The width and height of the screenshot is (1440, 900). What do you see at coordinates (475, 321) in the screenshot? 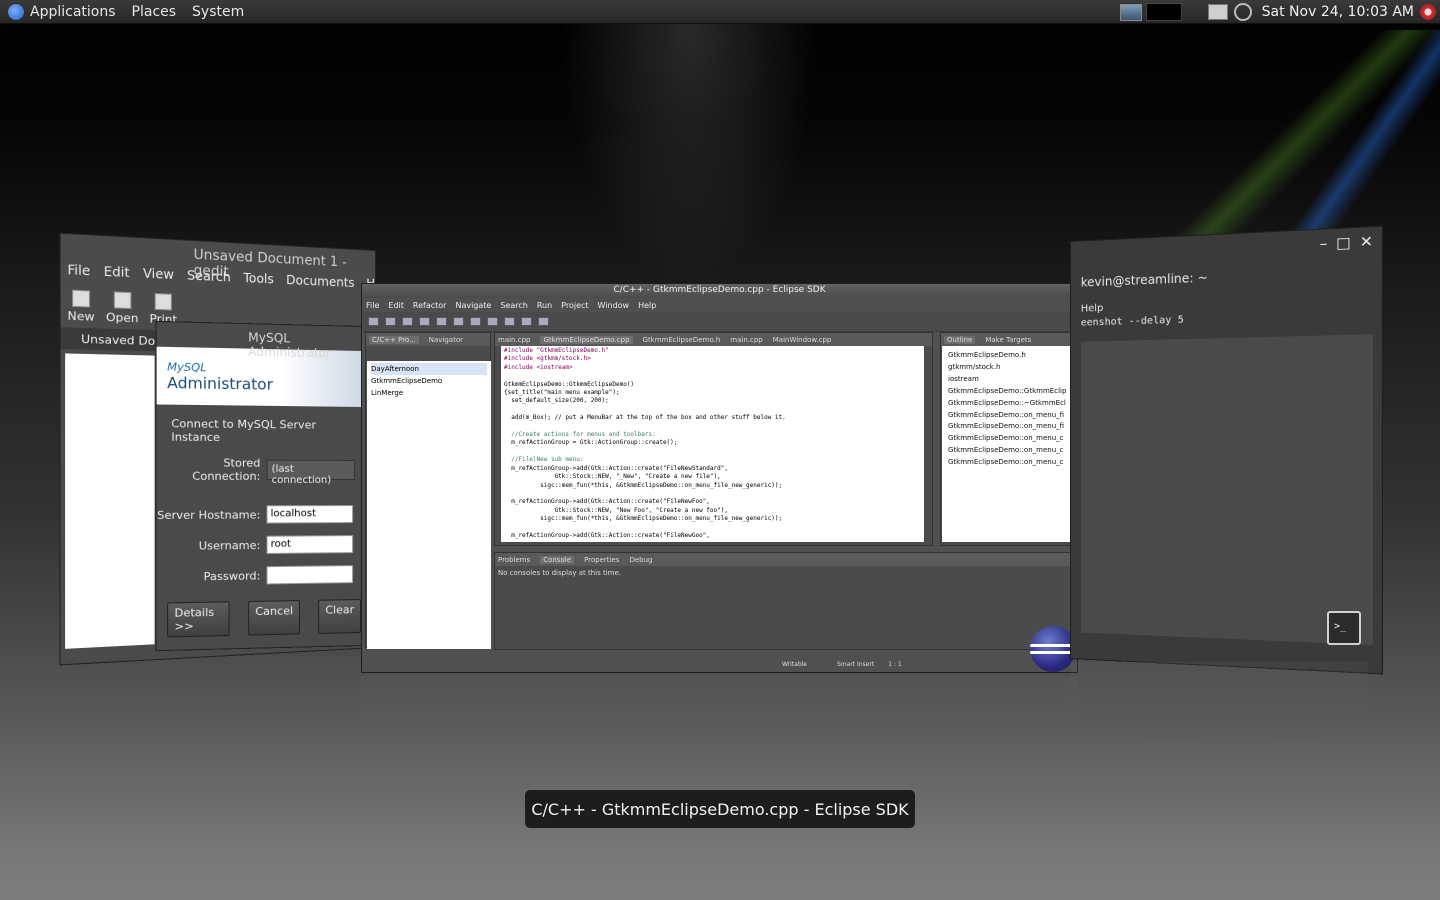
I see `new-class-icon` at bounding box center [475, 321].